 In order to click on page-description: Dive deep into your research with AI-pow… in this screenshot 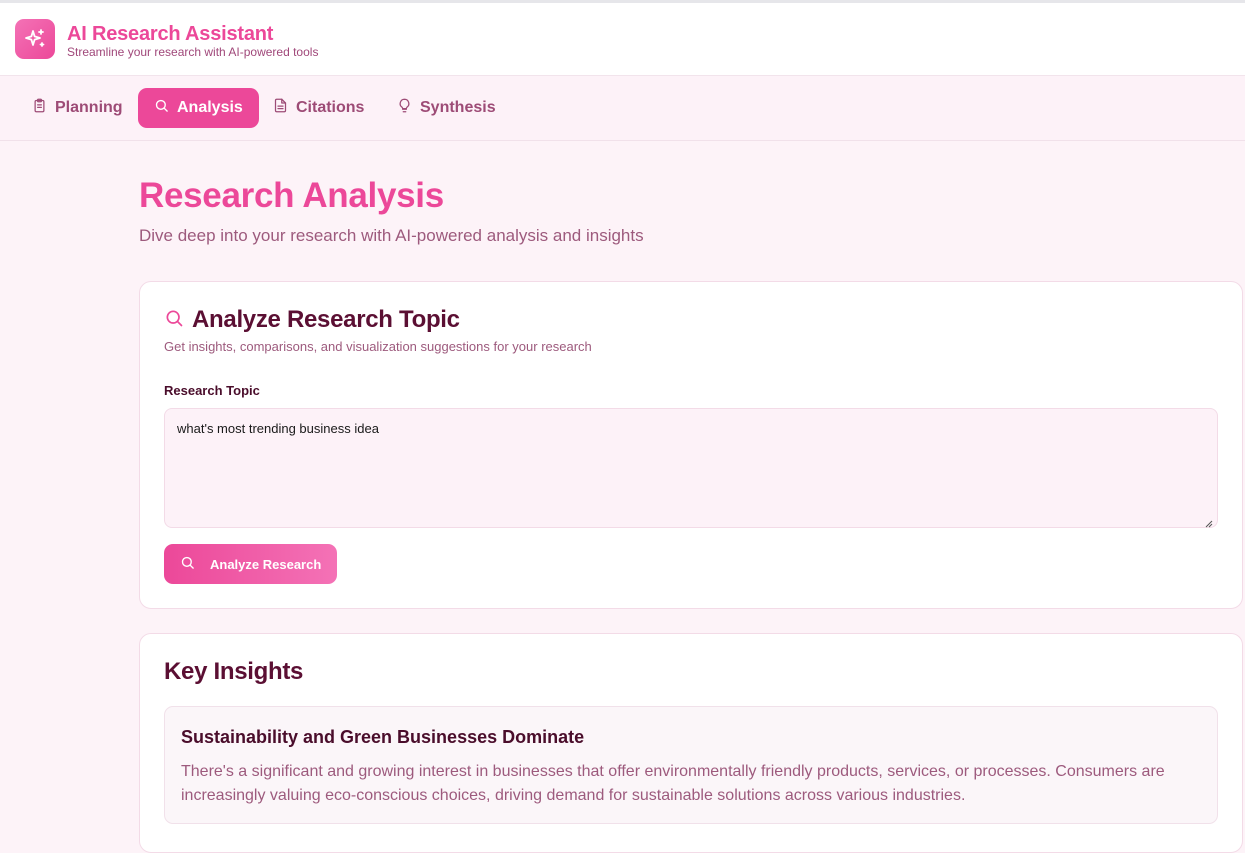, I will do `click(391, 235)`.